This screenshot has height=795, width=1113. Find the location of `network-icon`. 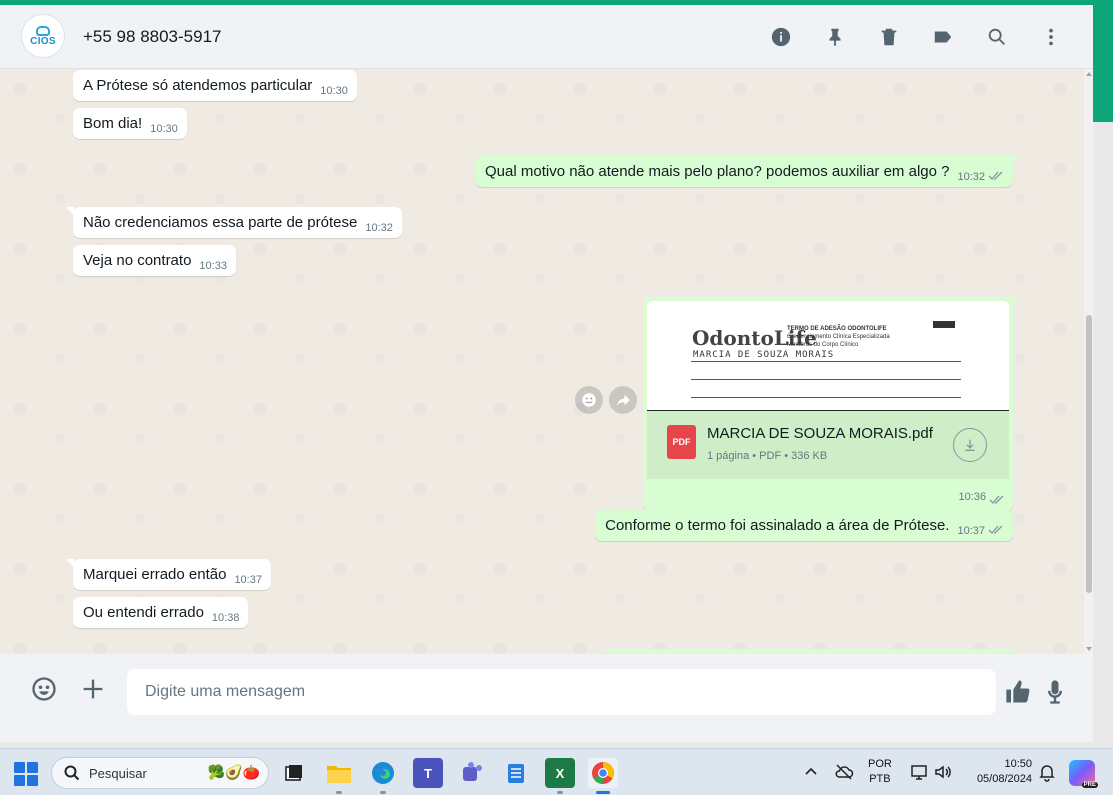

network-icon is located at coordinates (920, 772).